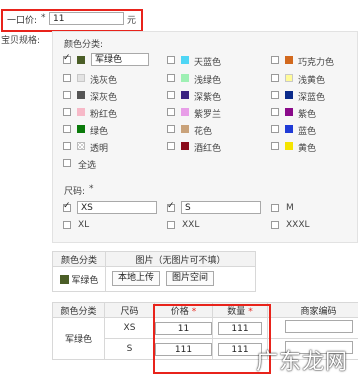 Image resolution: width=358 pixels, height=385 pixels. What do you see at coordinates (301, 362) in the screenshot?
I see `watermark: 广东龙网` at bounding box center [301, 362].